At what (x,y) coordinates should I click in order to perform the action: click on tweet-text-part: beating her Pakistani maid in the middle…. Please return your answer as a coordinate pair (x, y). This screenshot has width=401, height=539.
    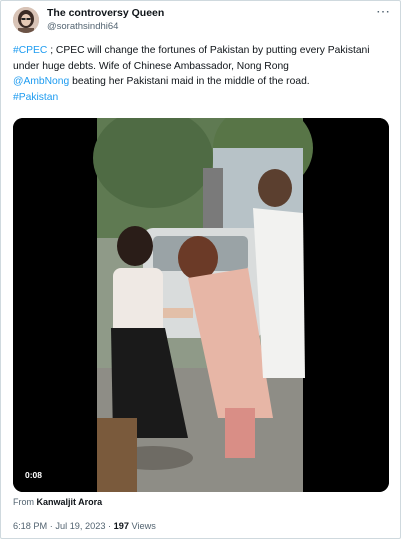
    Looking at the image, I should click on (189, 81).